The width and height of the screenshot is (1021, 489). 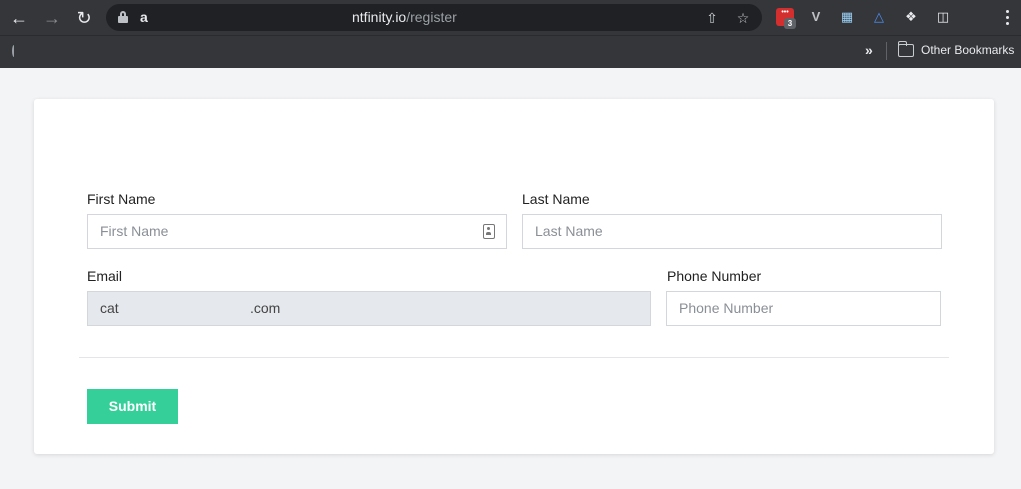 I want to click on address-bar: a ntfinity.io/register ⇧ ☆, so click(x=434, y=17).